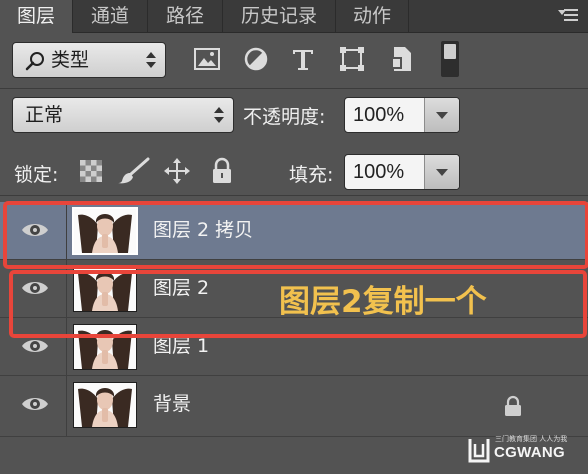 Image resolution: width=588 pixels, height=474 pixels. I want to click on opacity-dropdown-icon, so click(441, 115).